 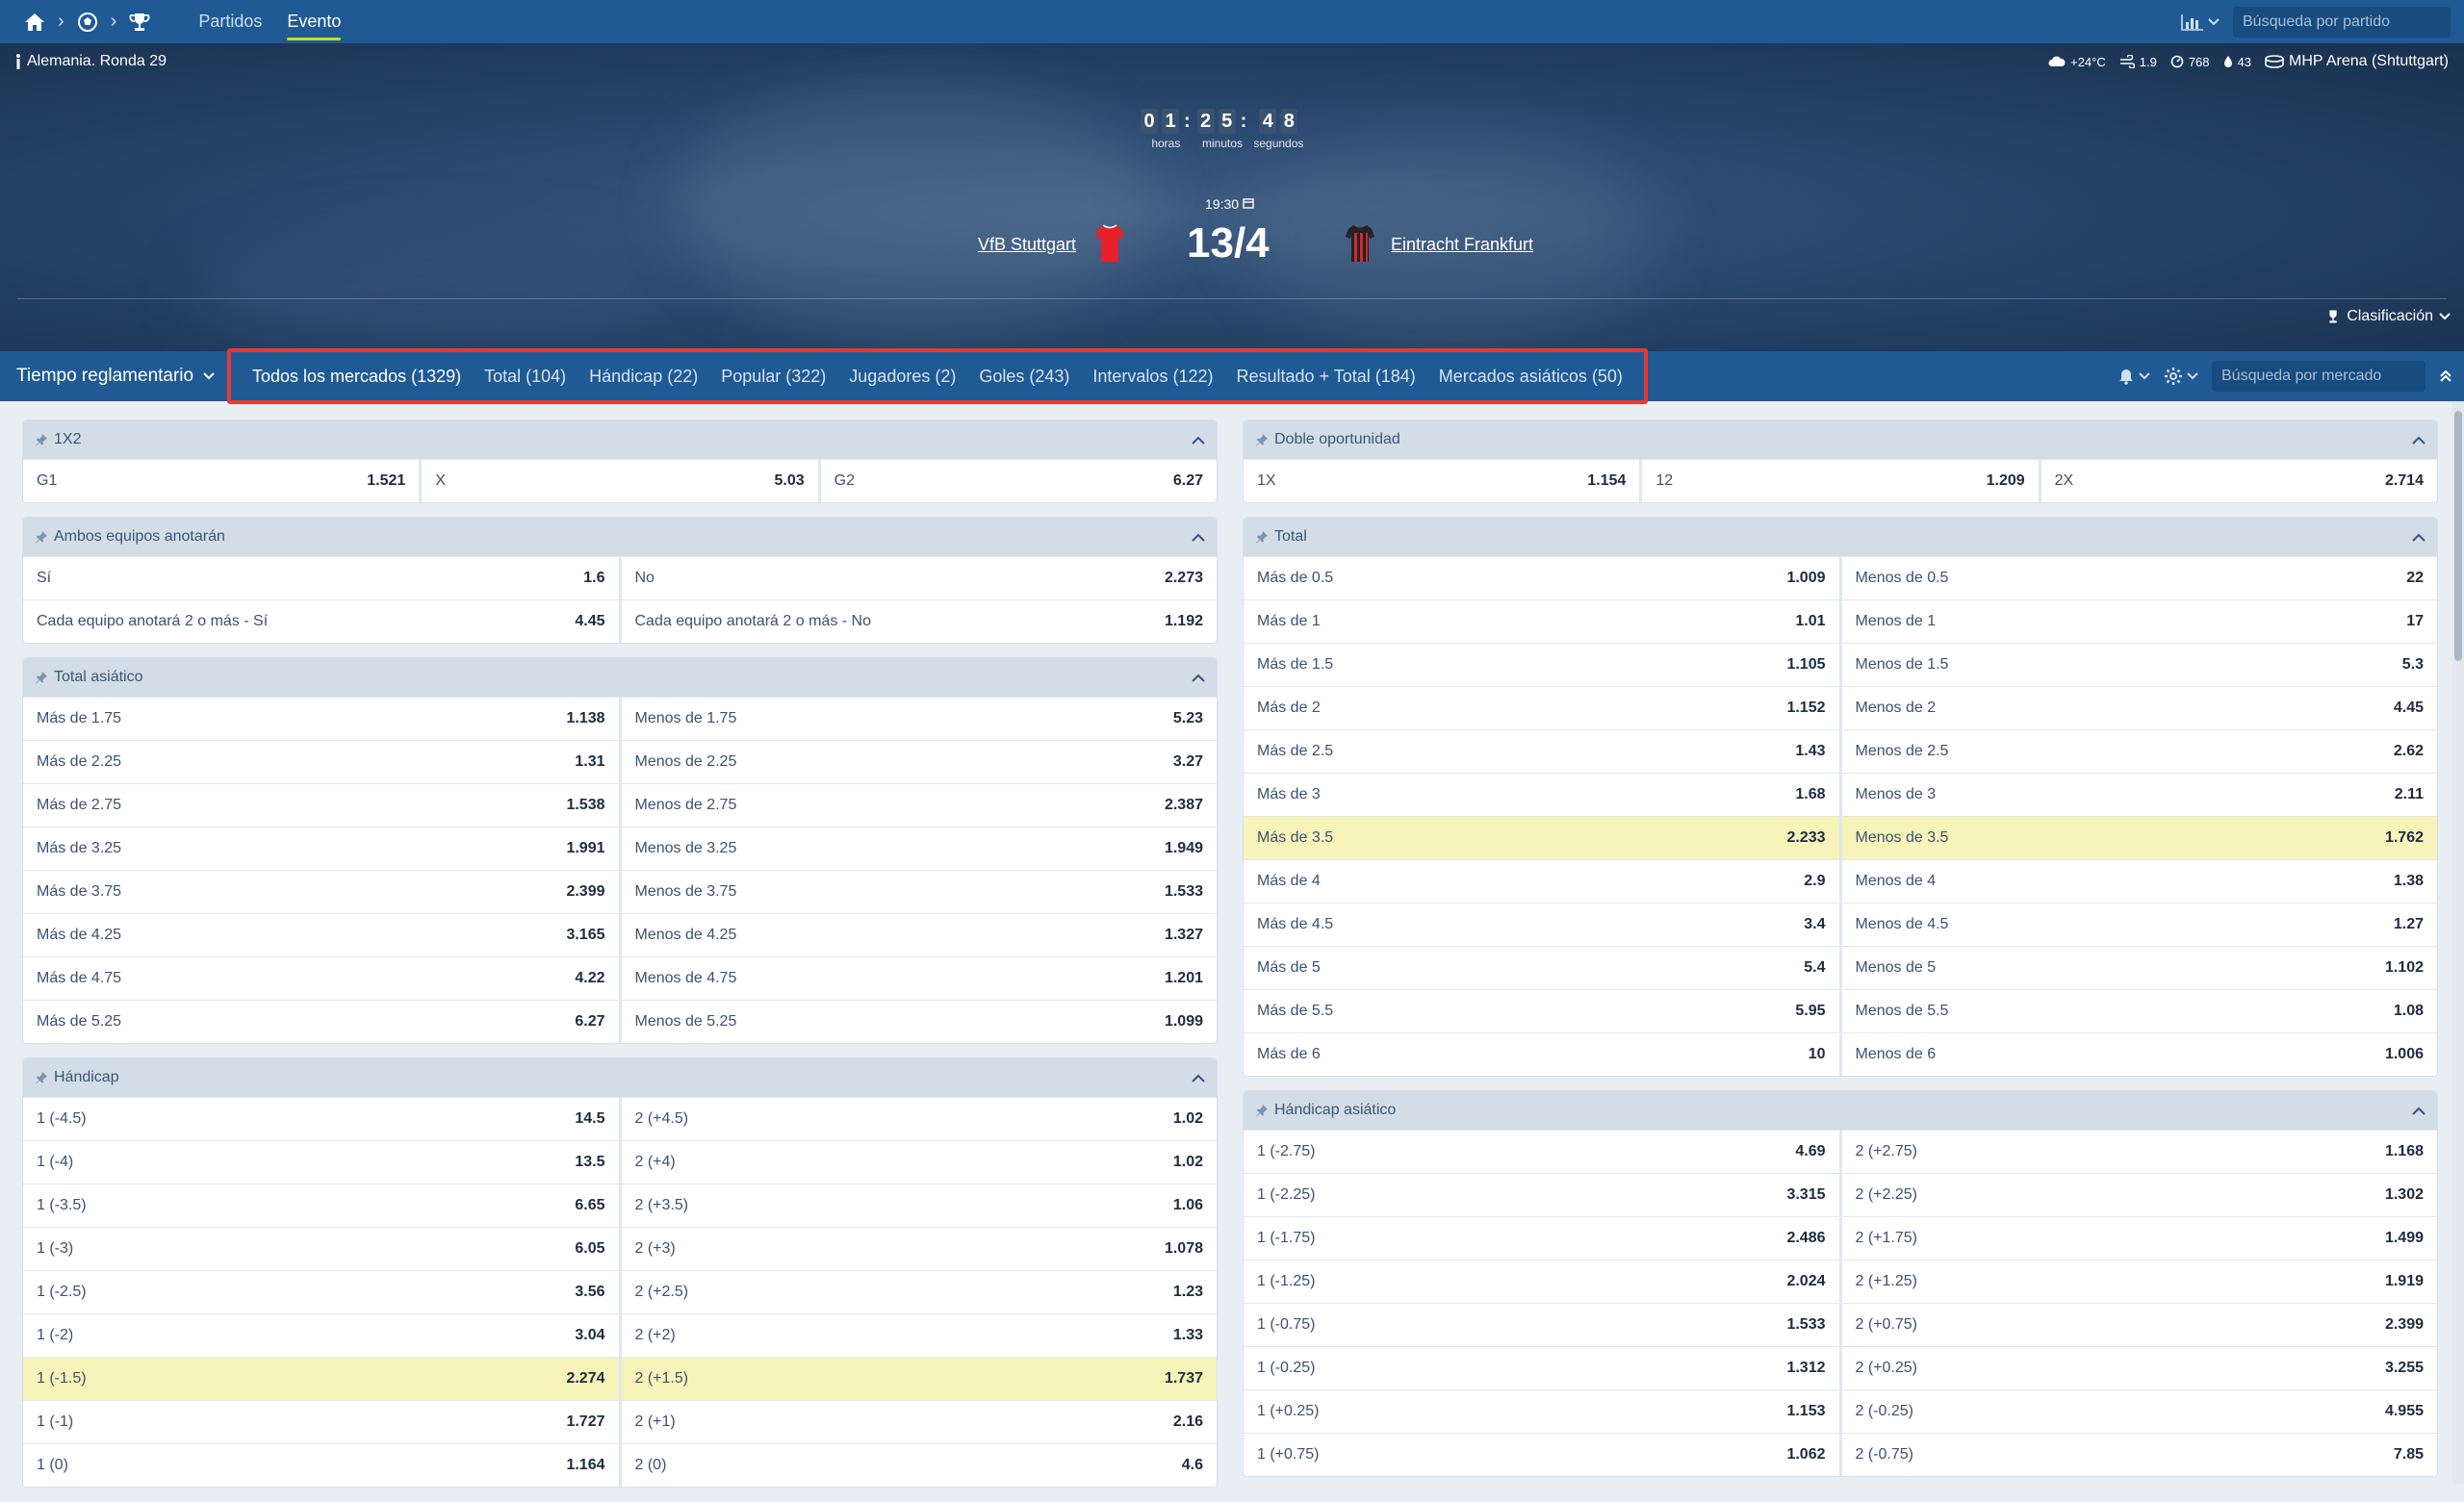 What do you see at coordinates (1541, 795) in the screenshot?
I see `odds-button: Más de 3 1.68` at bounding box center [1541, 795].